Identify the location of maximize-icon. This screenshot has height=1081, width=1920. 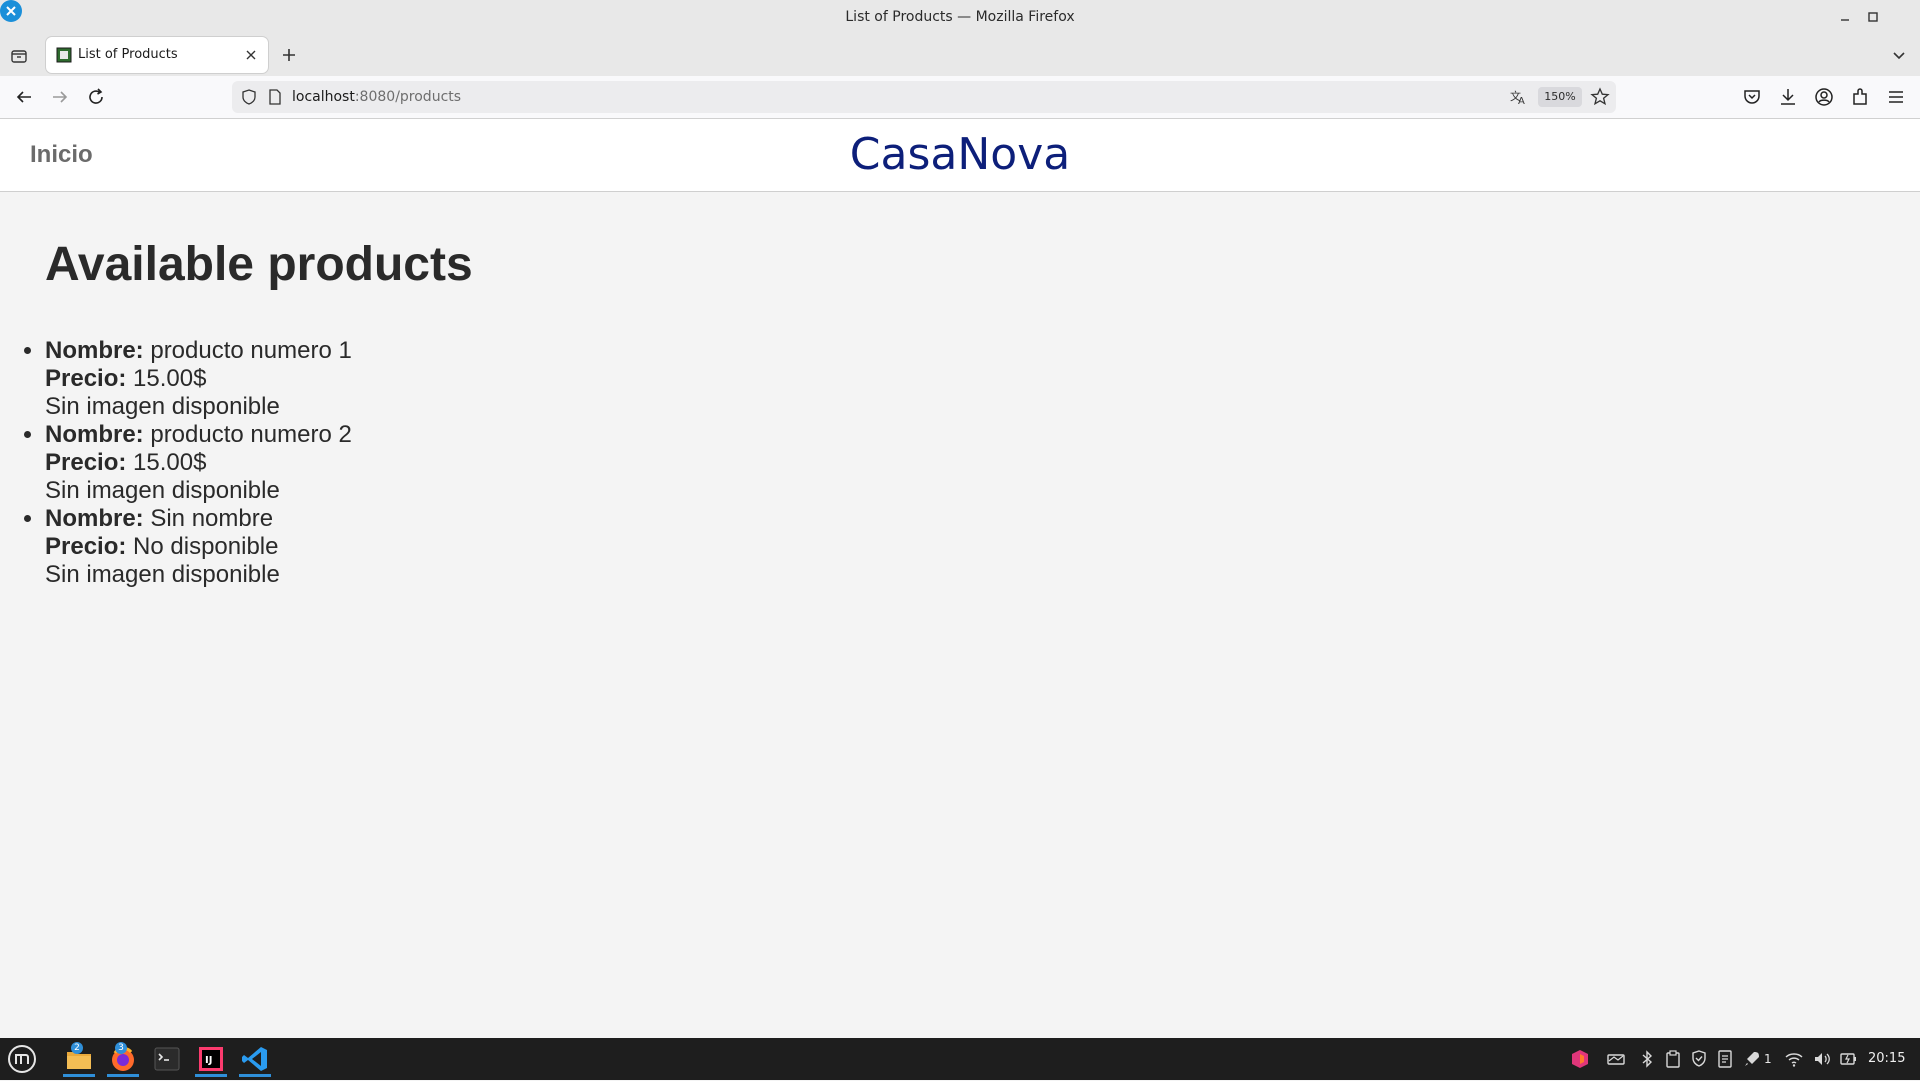
(1873, 17).